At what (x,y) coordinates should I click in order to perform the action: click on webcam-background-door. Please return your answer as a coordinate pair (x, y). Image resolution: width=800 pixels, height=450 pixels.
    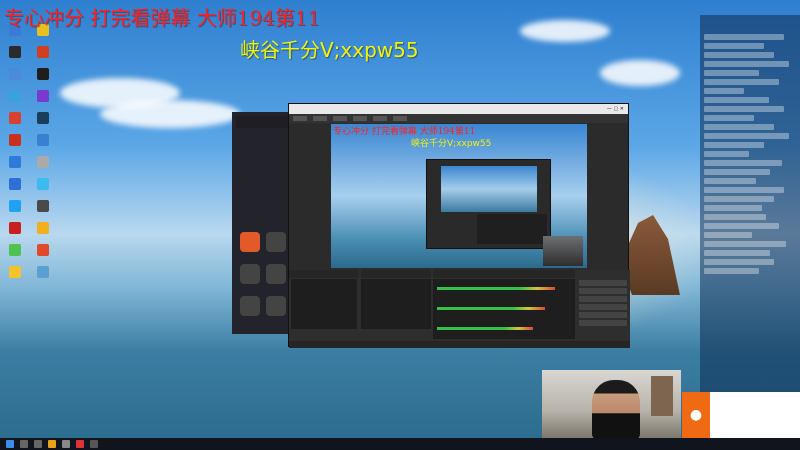
    Looking at the image, I should click on (662, 396).